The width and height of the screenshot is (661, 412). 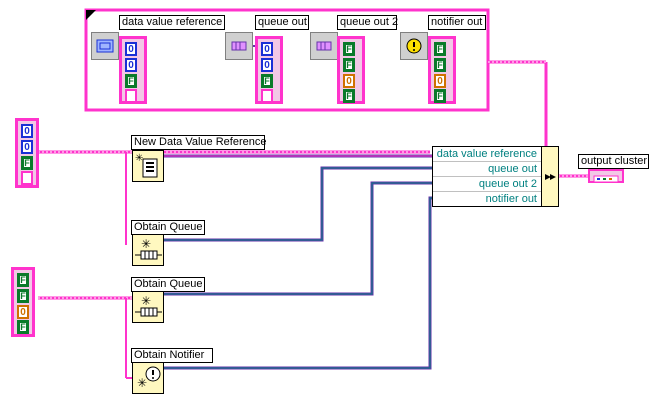 What do you see at coordinates (613, 161) in the screenshot?
I see `output-cluster-label: output cluster` at bounding box center [613, 161].